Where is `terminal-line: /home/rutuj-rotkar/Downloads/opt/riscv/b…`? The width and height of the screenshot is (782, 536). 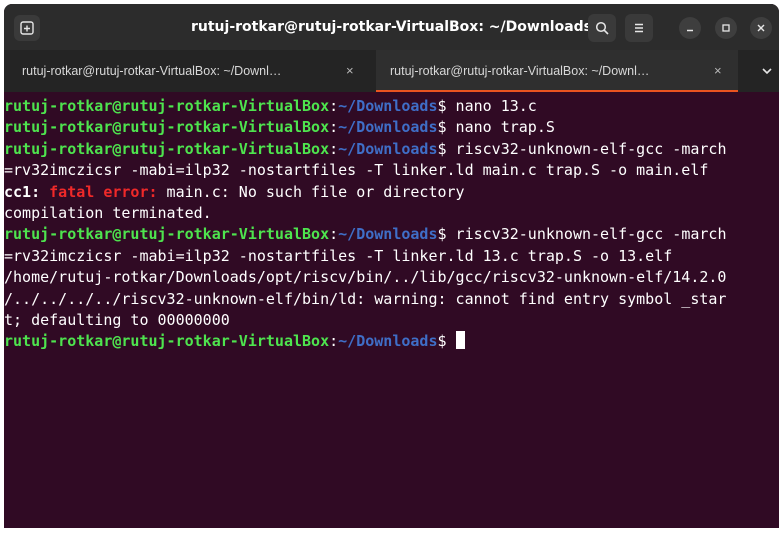 terminal-line: /home/rutuj-rotkar/Downloads/opt/riscv/b… is located at coordinates (365, 277).